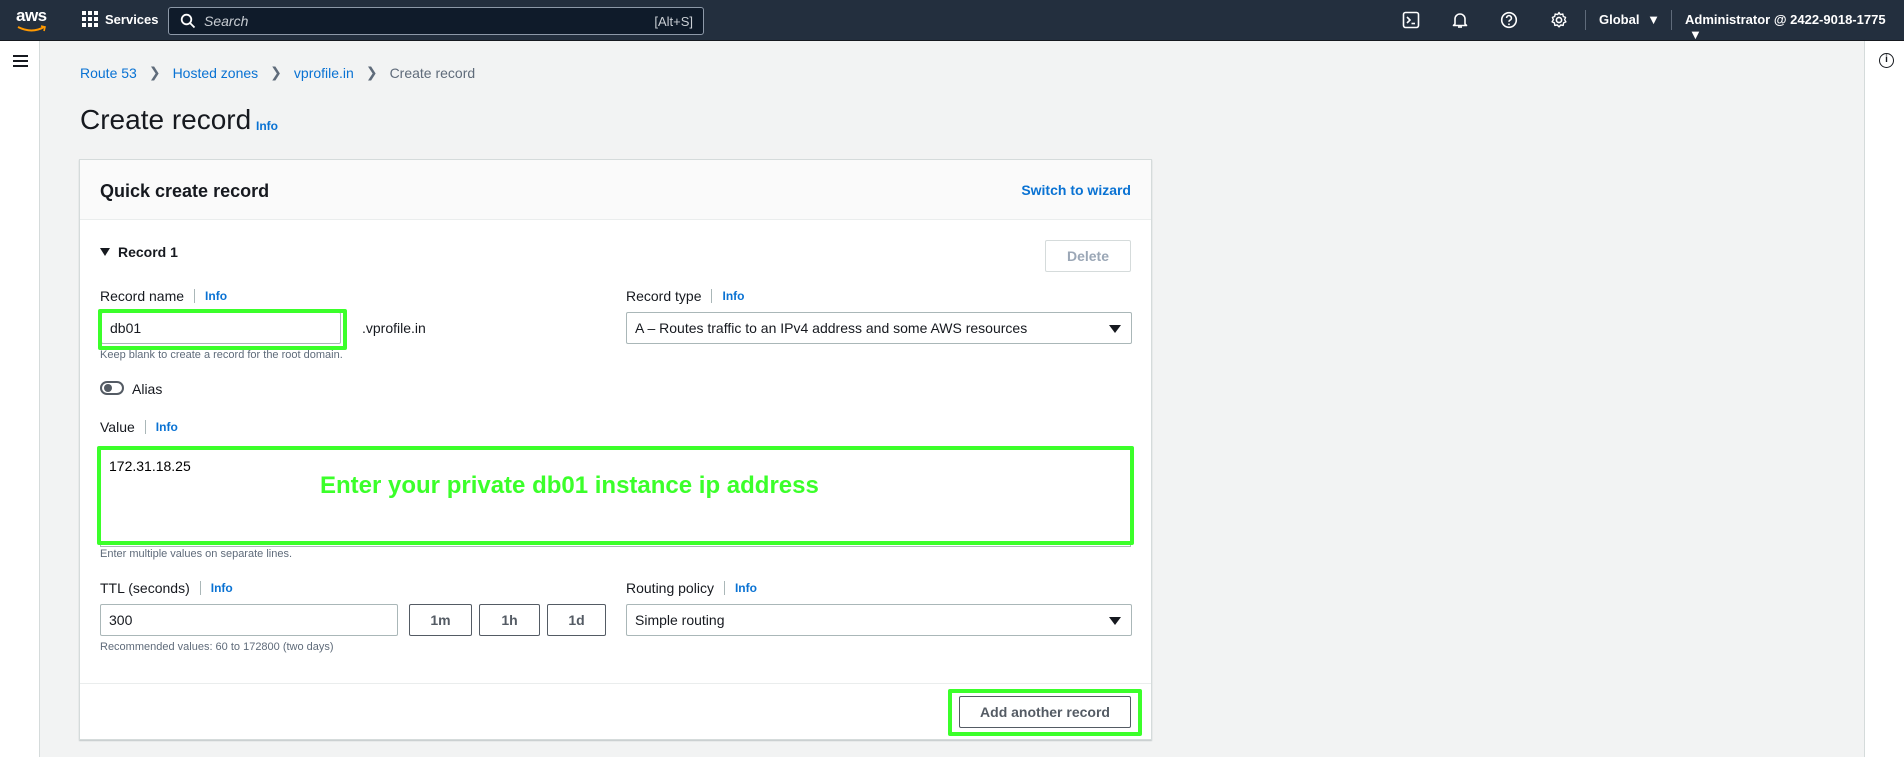 The width and height of the screenshot is (1904, 757). What do you see at coordinates (90, 19) in the screenshot?
I see `grid-icon` at bounding box center [90, 19].